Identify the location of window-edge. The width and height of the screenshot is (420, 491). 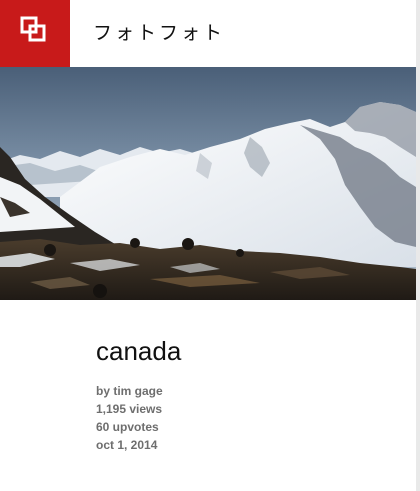
(418, 245).